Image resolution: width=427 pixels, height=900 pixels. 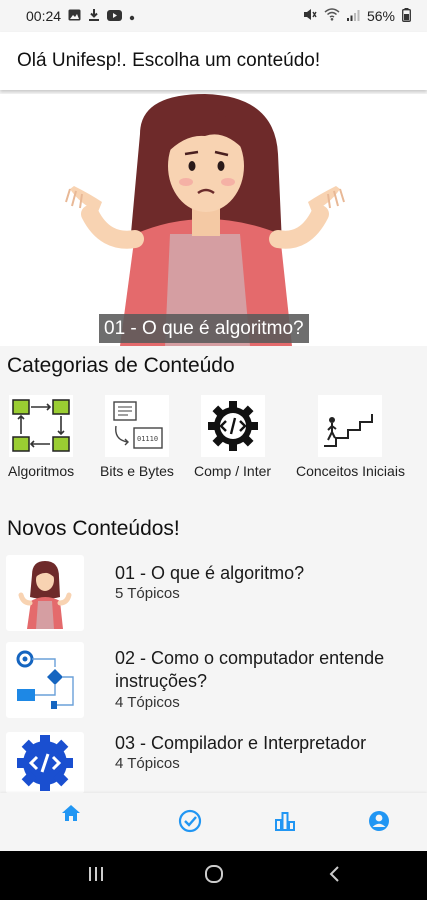 I want to click on status-left: 00:24, so click(x=80, y=16).